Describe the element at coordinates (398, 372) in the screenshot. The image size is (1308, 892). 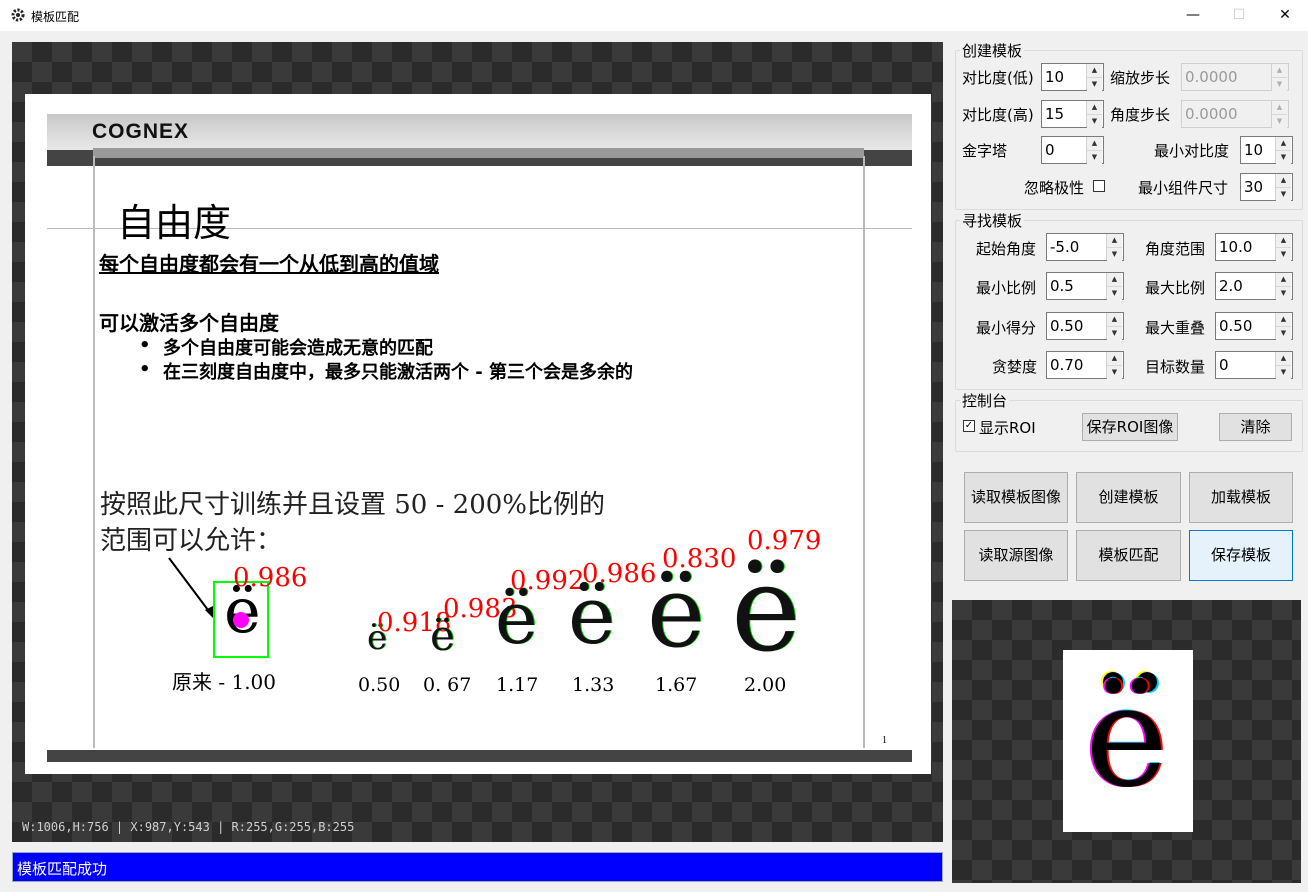
I see `slide-bullet-2: 在三刻度自由度中，最多只能激活两个 - 第三个会是多余的` at that location.